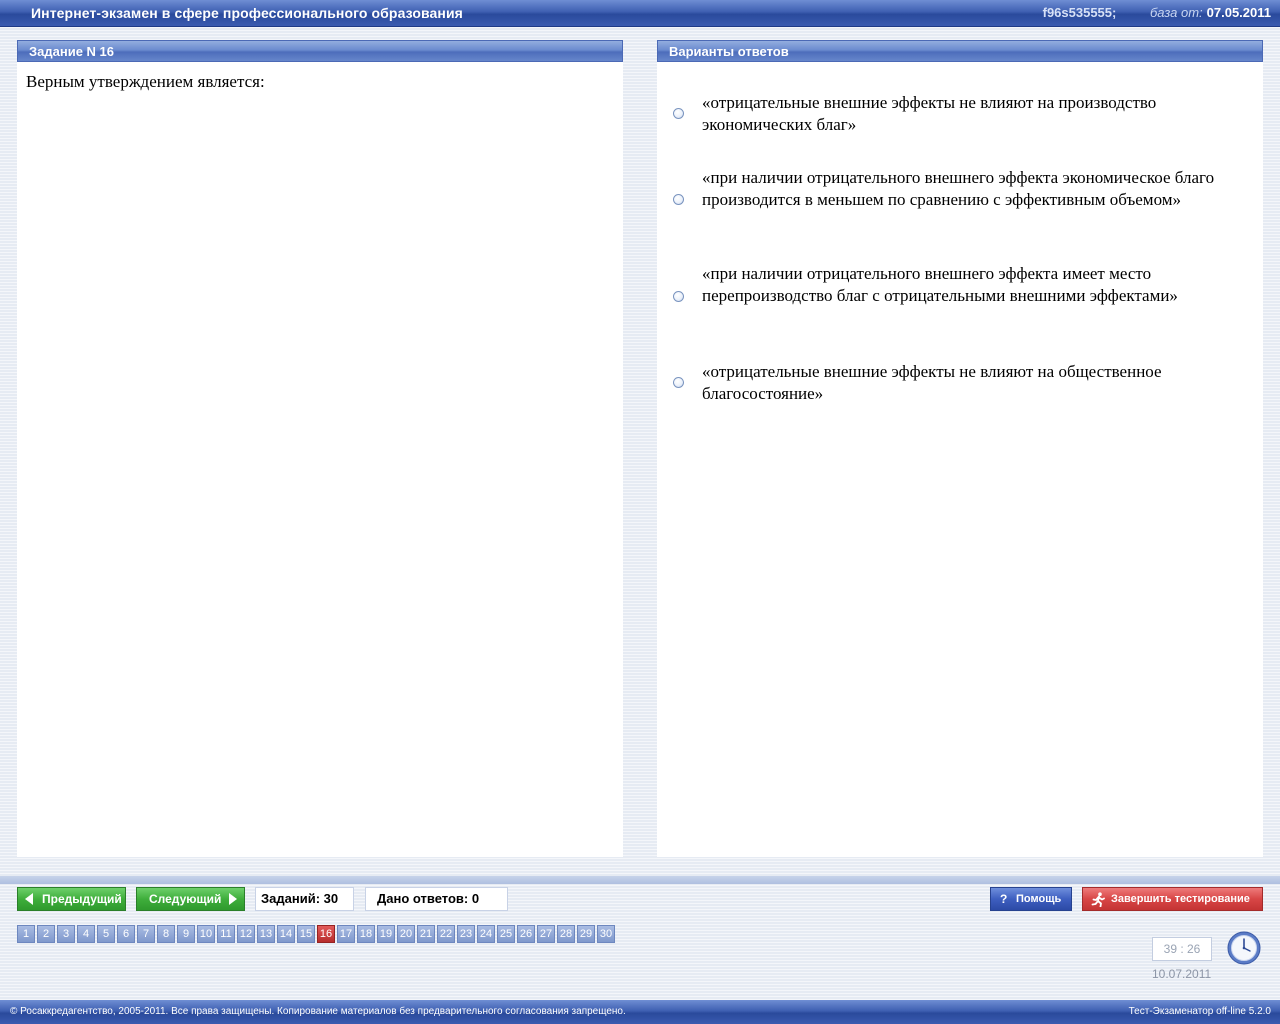 The width and height of the screenshot is (1280, 1024). What do you see at coordinates (546, 934) in the screenshot?
I see `page-button-27: 27` at bounding box center [546, 934].